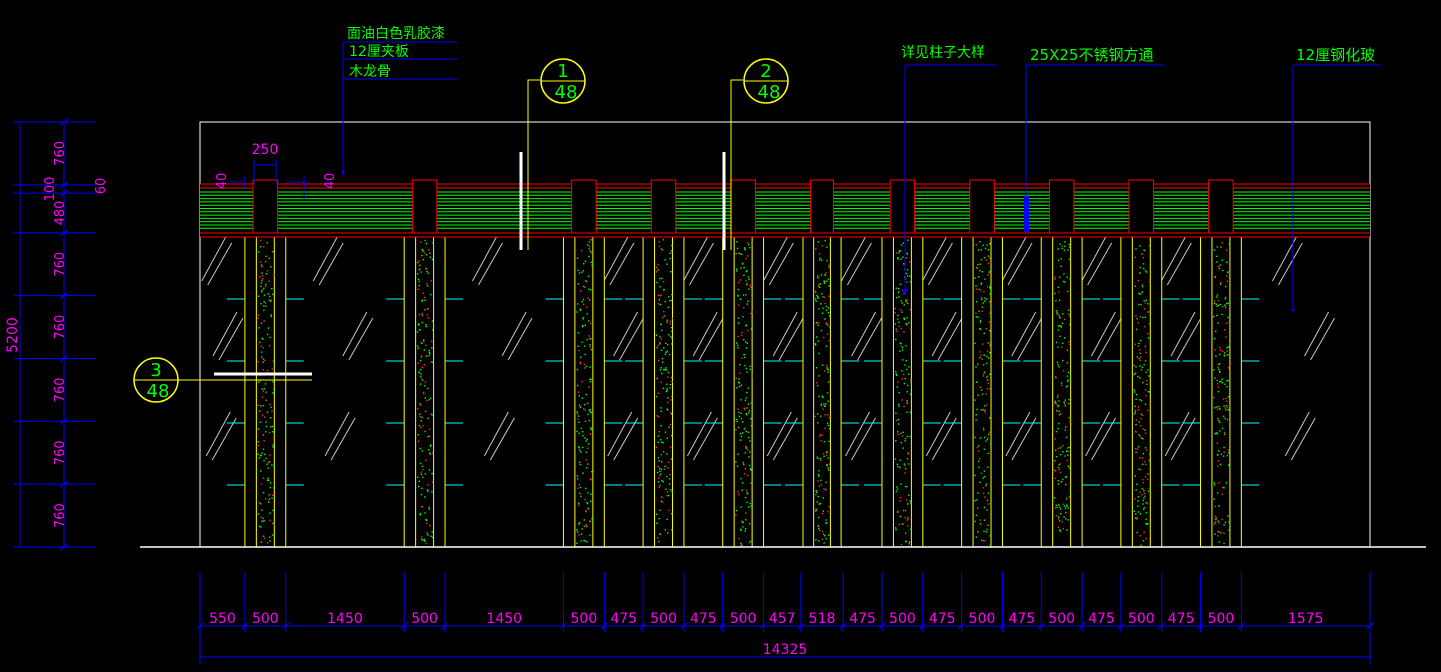 The height and width of the screenshot is (672, 1441). I want to click on hdim-label: 475, so click(1181, 619).